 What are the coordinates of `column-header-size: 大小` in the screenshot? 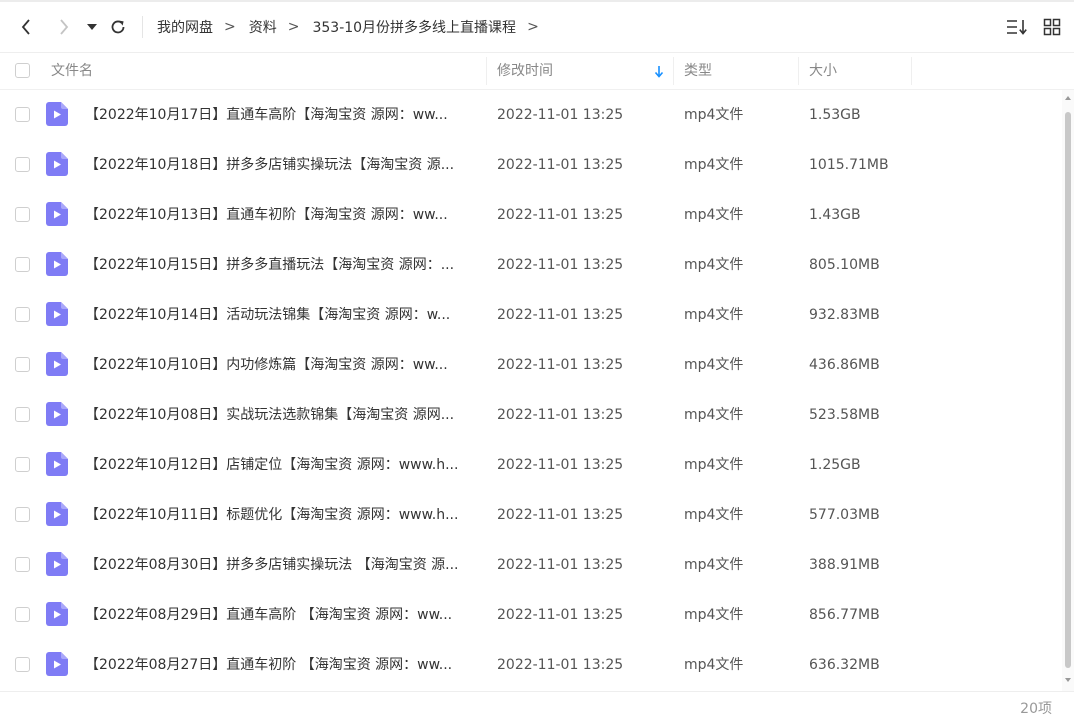 It's located at (854, 71).